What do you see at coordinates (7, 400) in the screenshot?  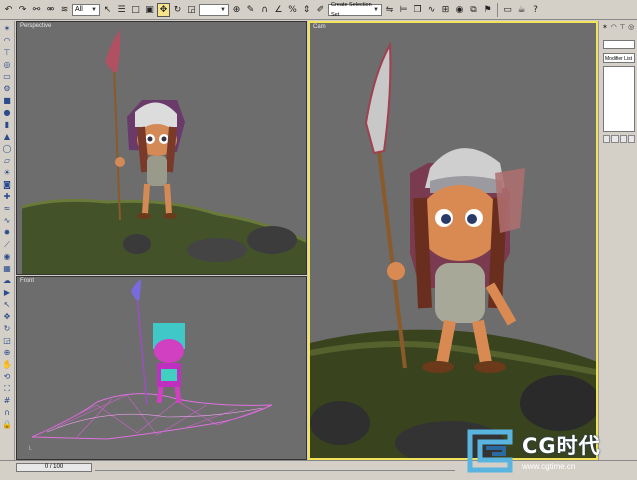 I see `grid-icon: #` at bounding box center [7, 400].